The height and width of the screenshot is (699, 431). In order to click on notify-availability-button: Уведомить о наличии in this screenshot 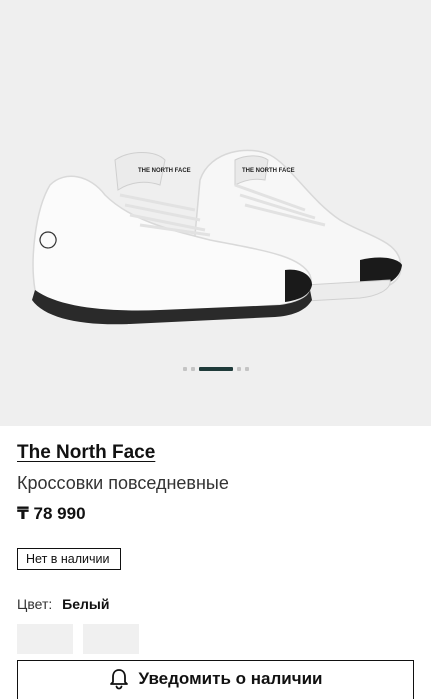, I will do `click(215, 679)`.